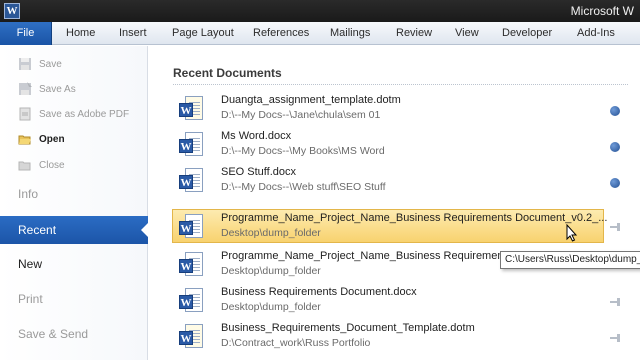 The width and height of the screenshot is (640, 360). I want to click on nav-open: Open, so click(41, 139).